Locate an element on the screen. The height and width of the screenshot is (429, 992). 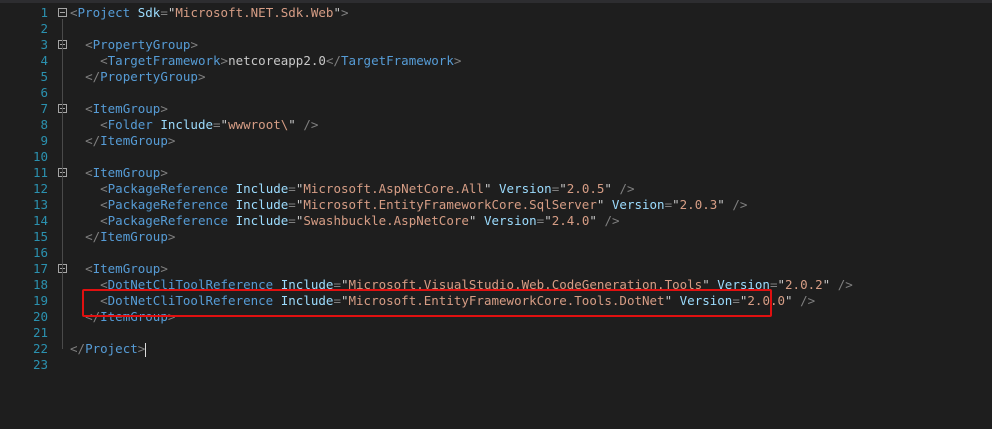
line-number: 9 is located at coordinates (44, 140).